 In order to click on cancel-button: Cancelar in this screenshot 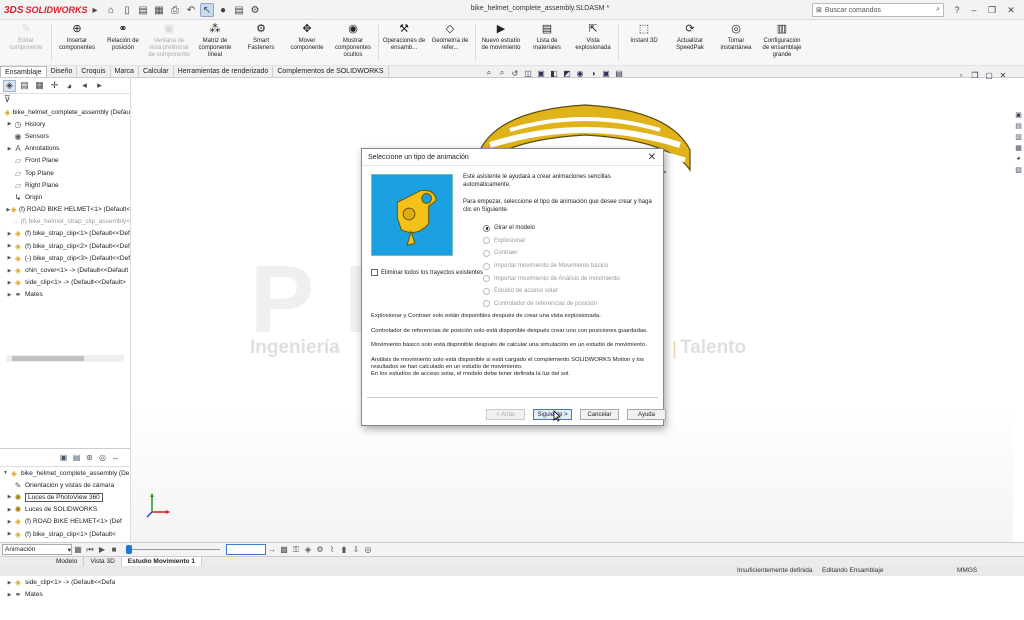, I will do `click(599, 414)`.